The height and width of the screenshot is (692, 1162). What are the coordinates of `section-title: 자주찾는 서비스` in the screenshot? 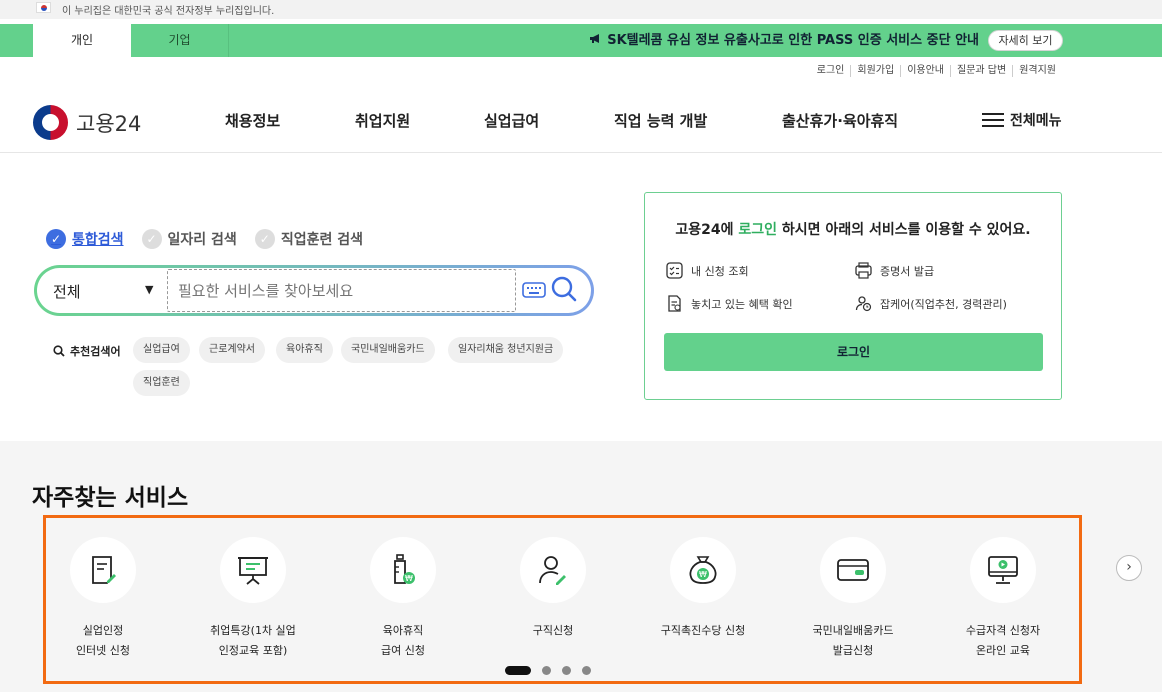 It's located at (110, 498).